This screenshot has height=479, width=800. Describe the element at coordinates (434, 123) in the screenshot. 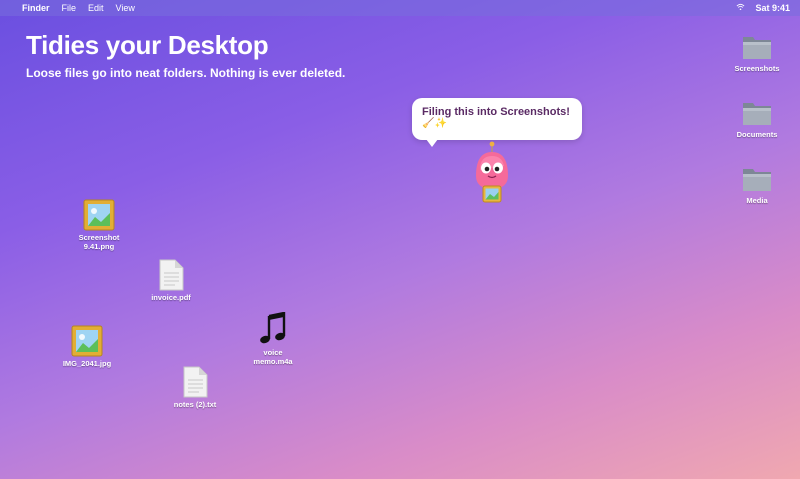

I see `bubble-emoji: 🧹✨` at that location.